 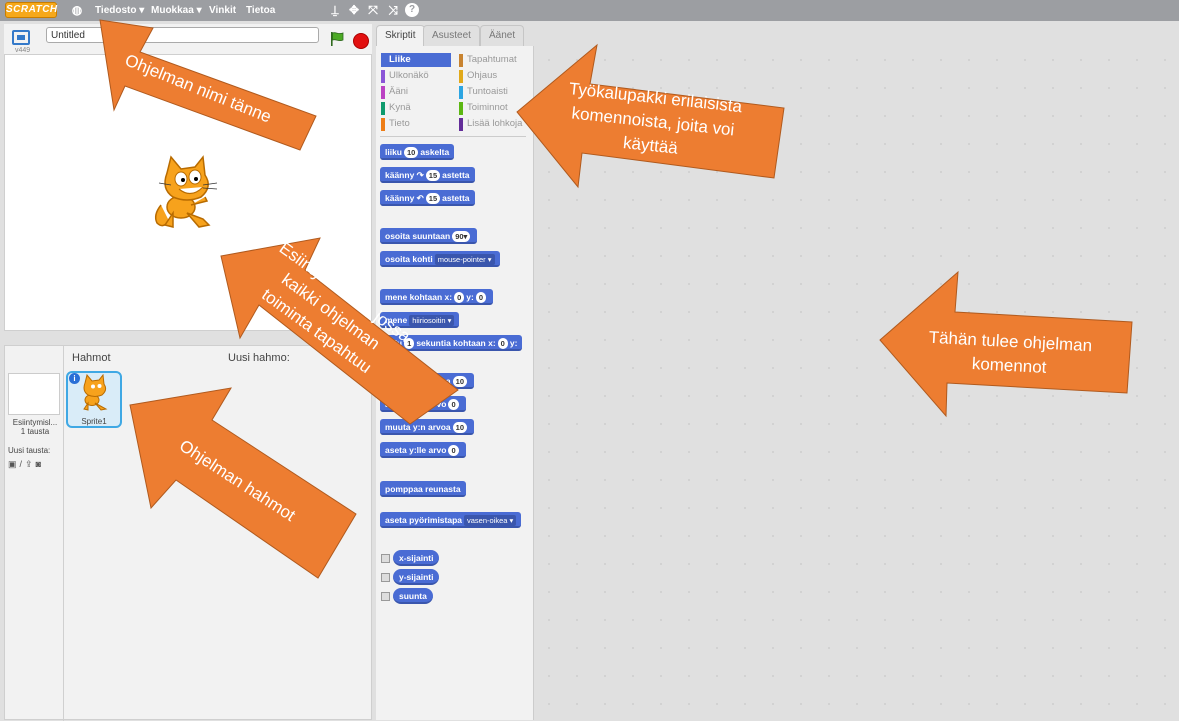 I want to click on tab-costumes: Asusteet, so click(x=451, y=35).